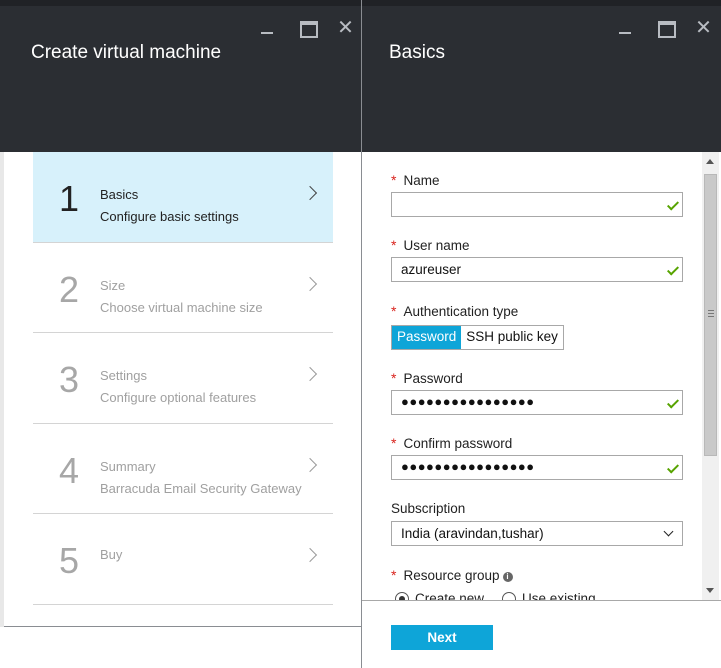 This screenshot has width=721, height=668. What do you see at coordinates (711, 310) in the screenshot?
I see `grip-icon` at bounding box center [711, 310].